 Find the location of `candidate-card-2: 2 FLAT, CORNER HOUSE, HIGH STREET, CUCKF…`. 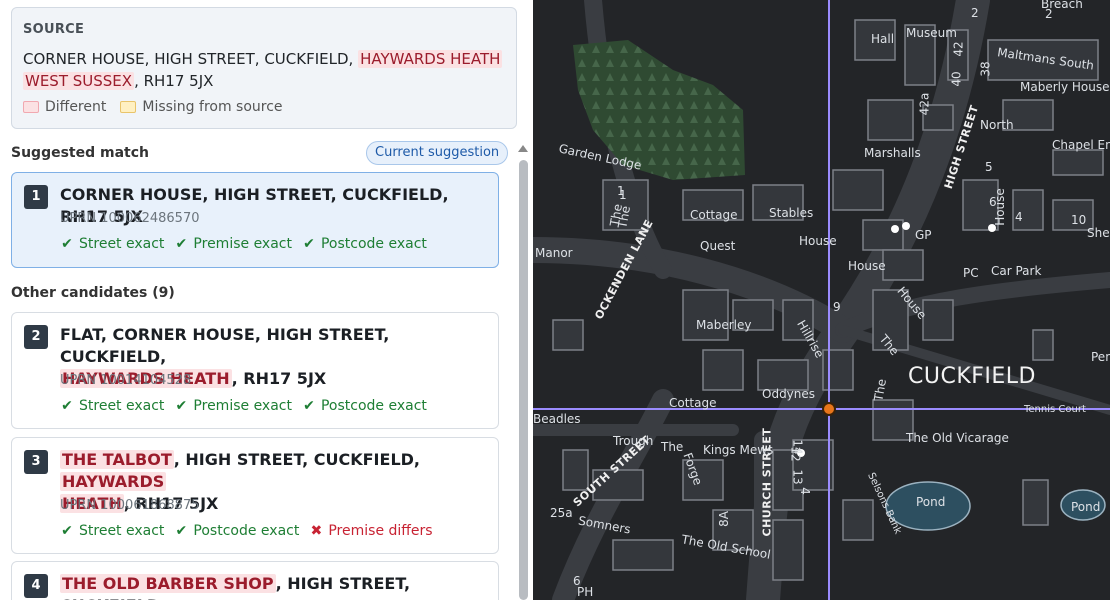

candidate-card-2: 2 FLAT, CORNER HOUSE, HIGH STREET, CUCKF… is located at coordinates (255, 370).